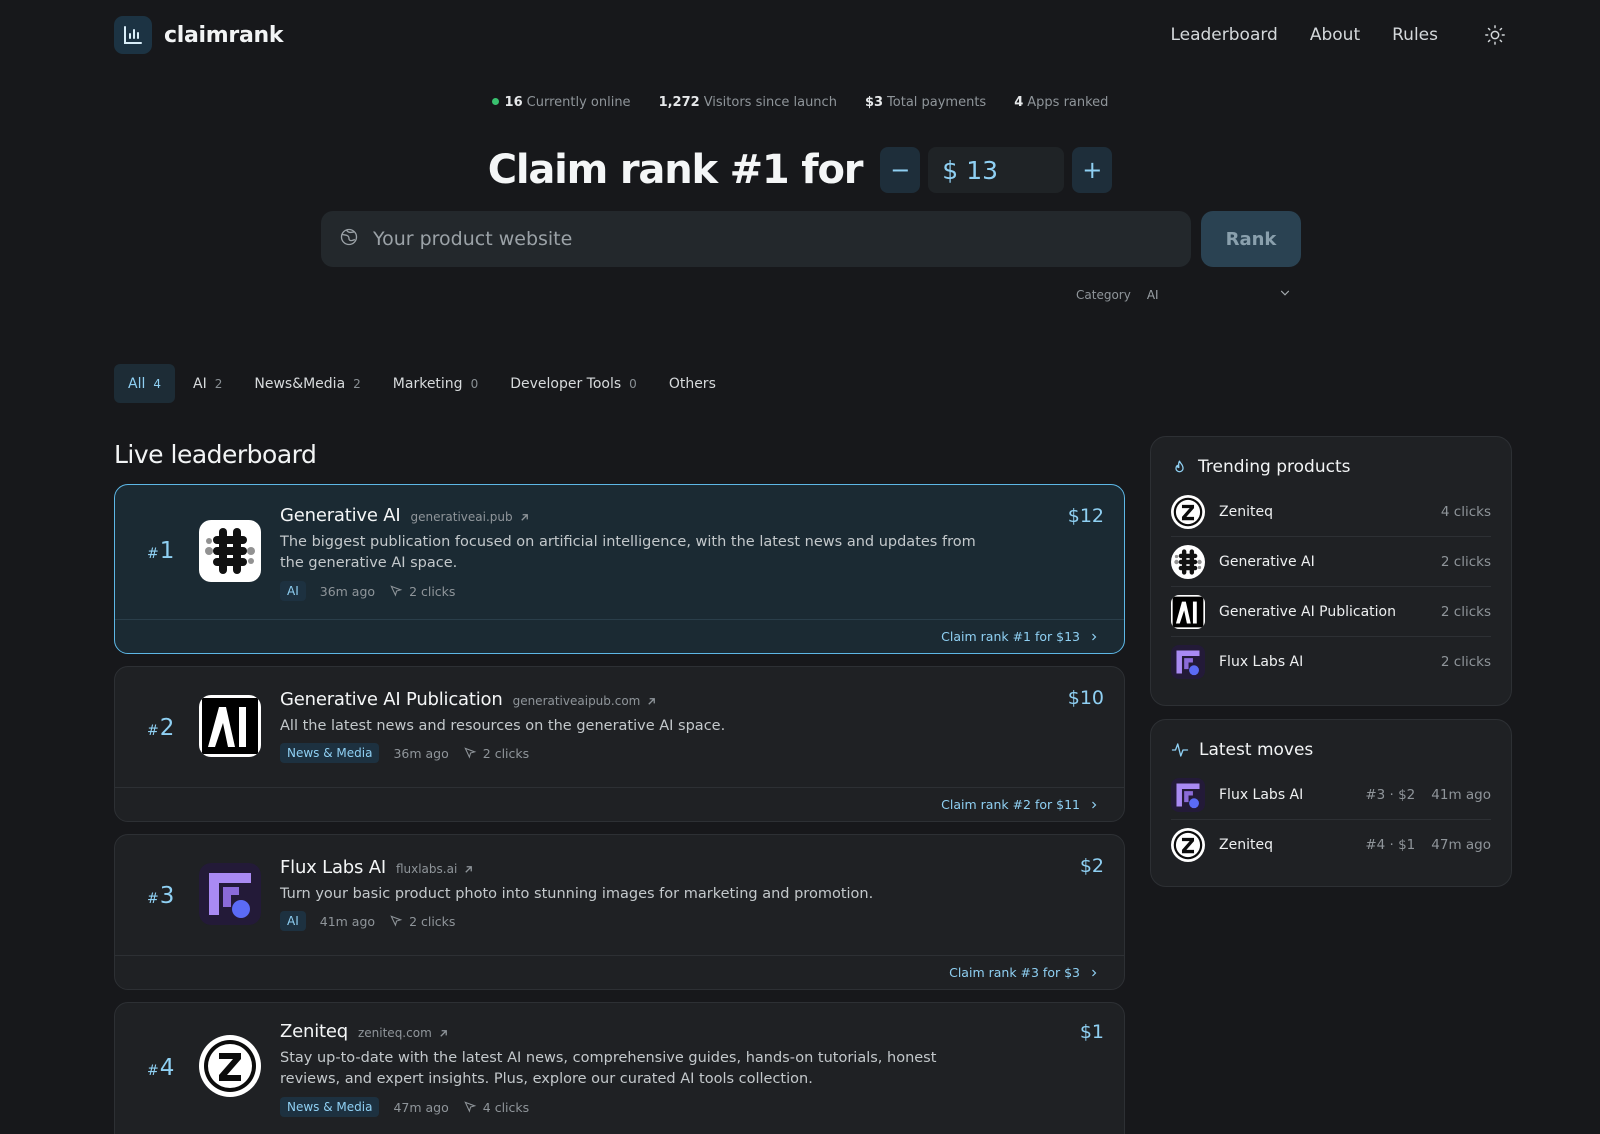 This screenshot has width=1600, height=1134. What do you see at coordinates (133, 35) in the screenshot?
I see `logo-chart-icon` at bounding box center [133, 35].